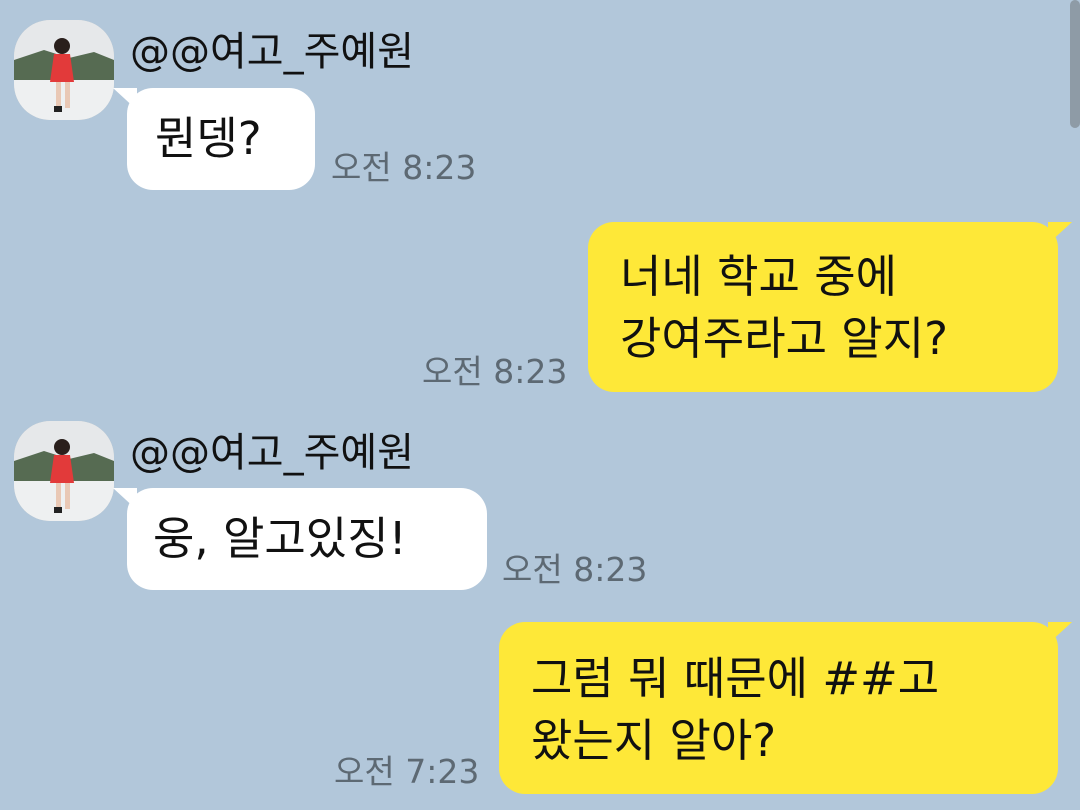 This screenshot has width=1080, height=810. Describe the element at coordinates (654, 740) in the screenshot. I see `message-text: 왔는지 알아?` at that location.